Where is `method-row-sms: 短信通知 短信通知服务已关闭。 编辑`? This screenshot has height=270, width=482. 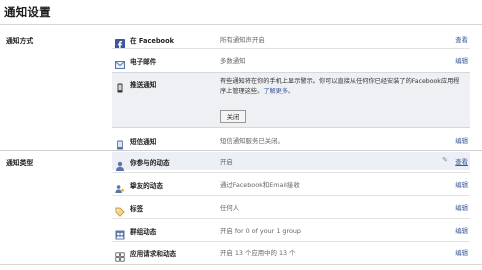
method-row-sms: 短信通知 短信通知服务已关闭。 编辑 is located at coordinates (291, 140).